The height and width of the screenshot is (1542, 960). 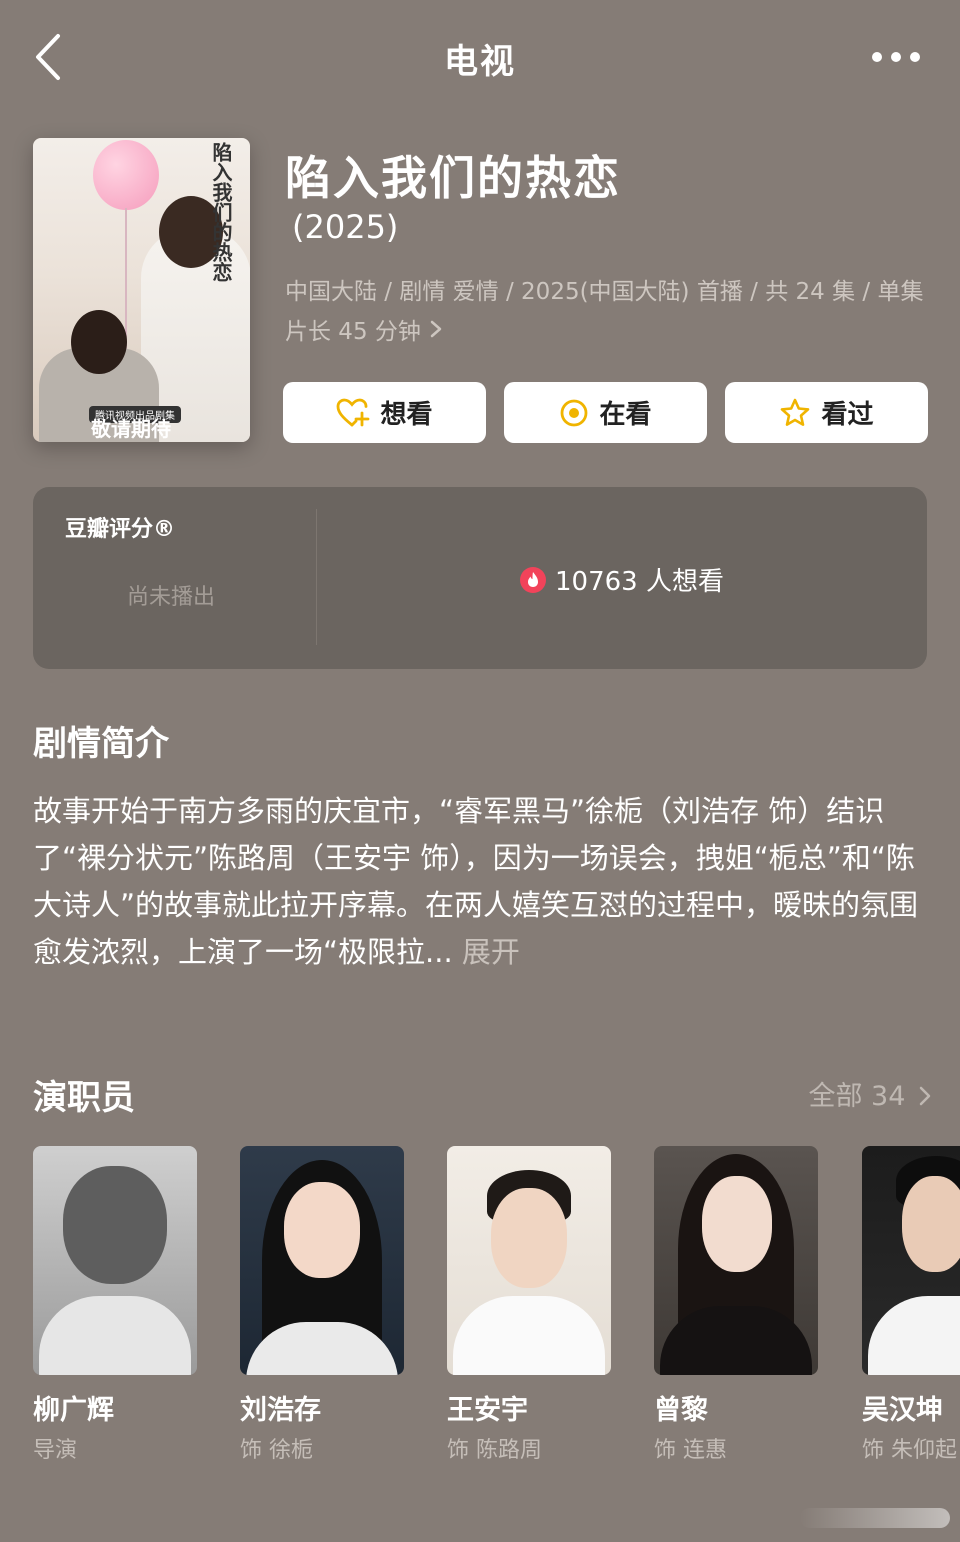 I want to click on show-title: 陷入我们的热恋, so click(x=453, y=178).